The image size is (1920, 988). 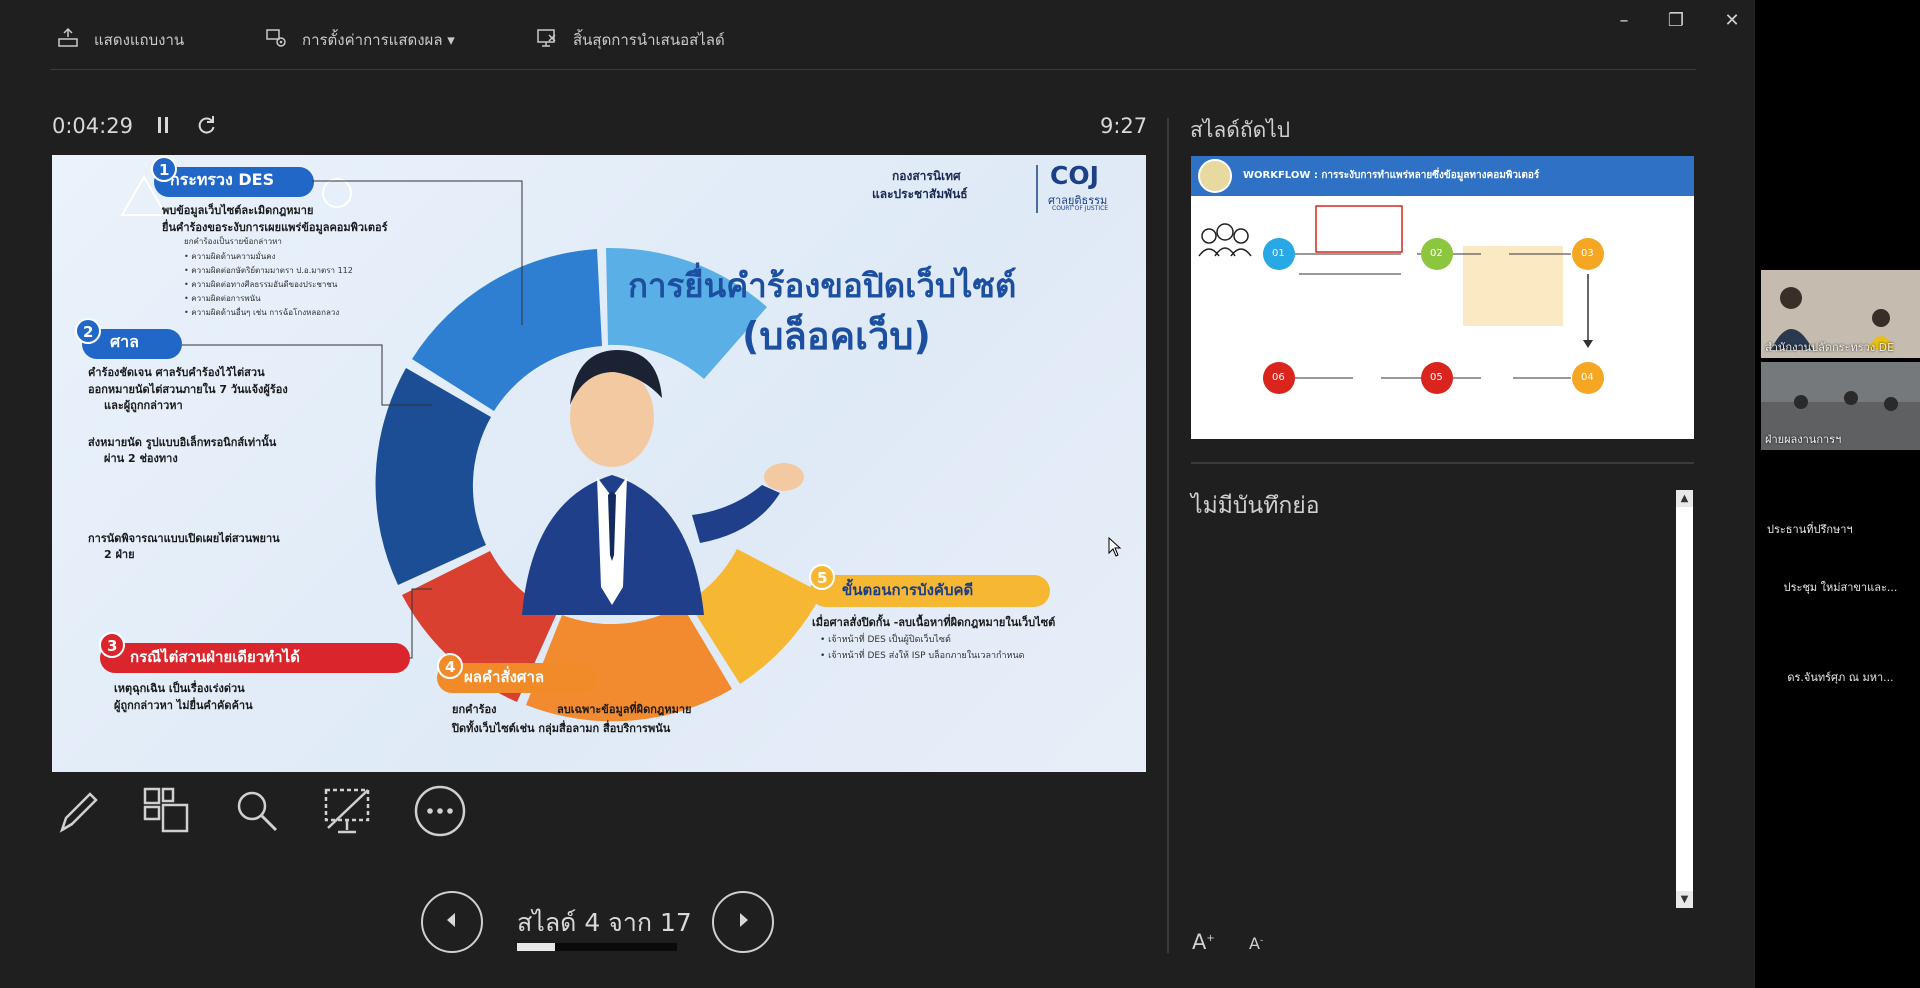 I want to click on org-name-line1: กองสารนิเทศ, so click(x=926, y=176).